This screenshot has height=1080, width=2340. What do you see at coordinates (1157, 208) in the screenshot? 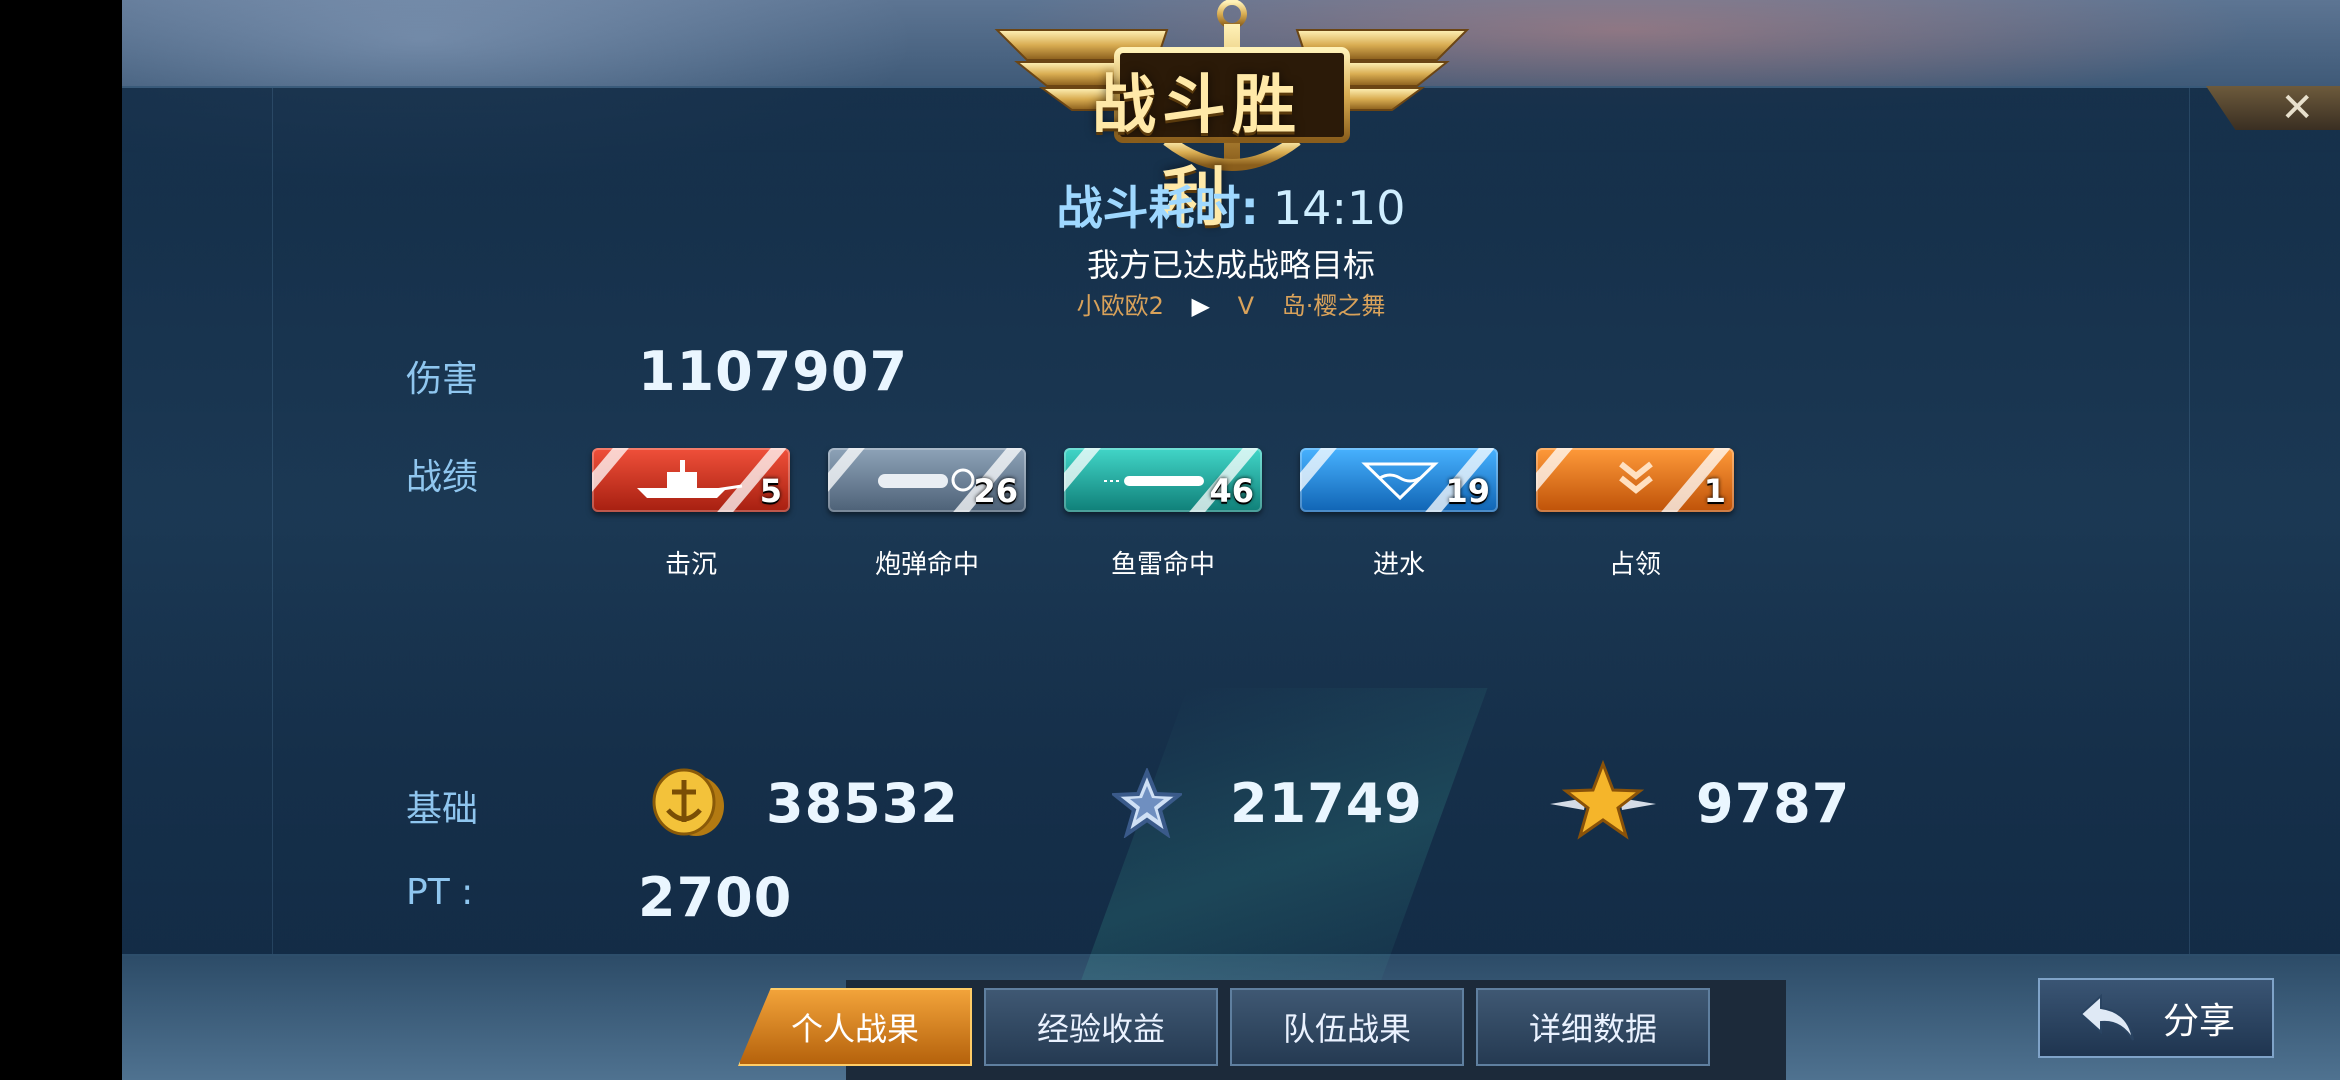
I see `duration-label: 战斗耗时:` at bounding box center [1157, 208].